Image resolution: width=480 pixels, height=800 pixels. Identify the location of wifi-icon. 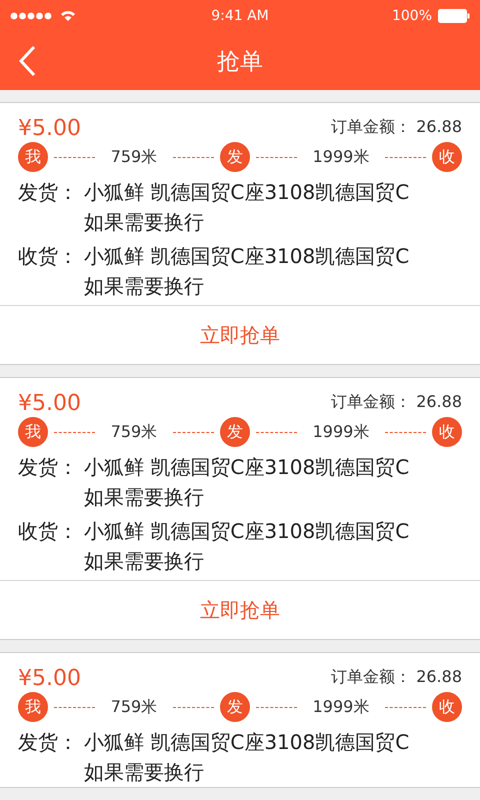
(68, 16).